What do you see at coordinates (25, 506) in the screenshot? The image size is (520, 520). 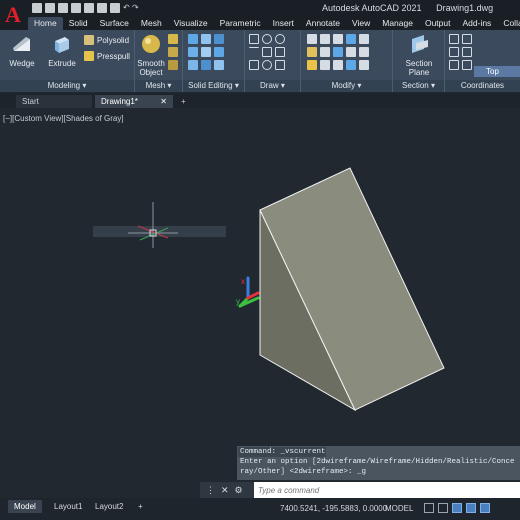 I see `tab-model: Model` at bounding box center [25, 506].